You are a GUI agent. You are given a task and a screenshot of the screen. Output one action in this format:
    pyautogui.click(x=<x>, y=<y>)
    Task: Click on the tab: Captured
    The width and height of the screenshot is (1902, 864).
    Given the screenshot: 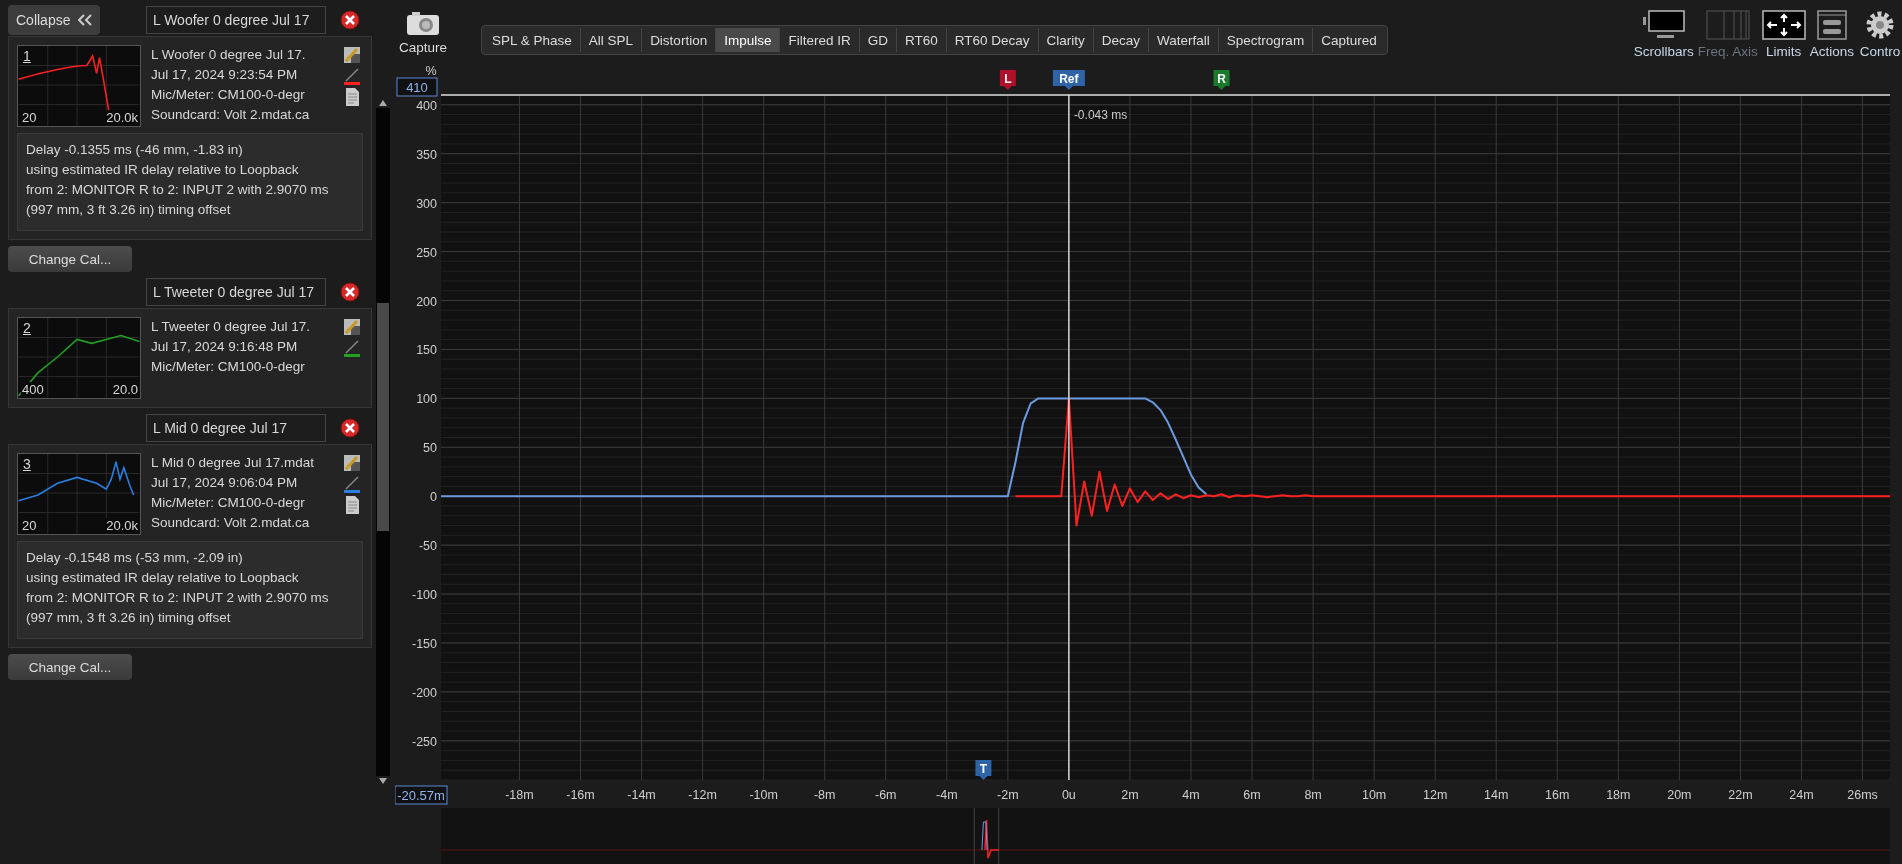 What is the action you would take?
    pyautogui.click(x=1348, y=40)
    